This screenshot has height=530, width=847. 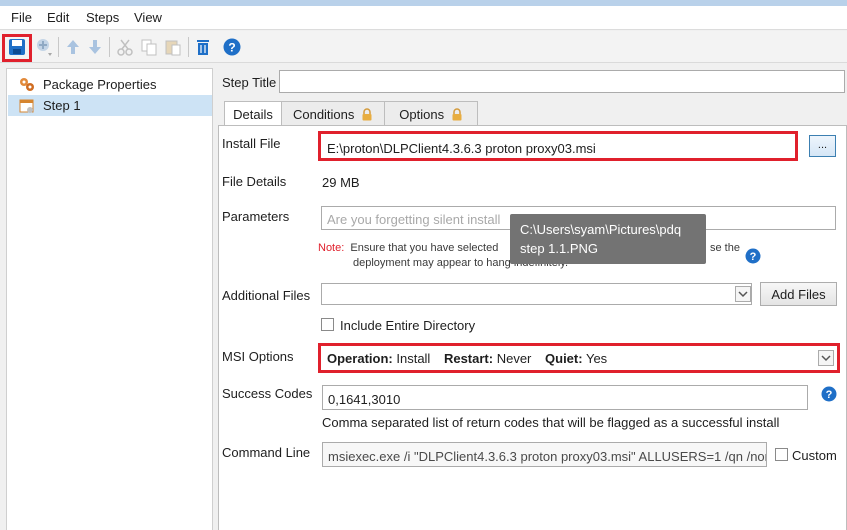 What do you see at coordinates (781, 454) in the screenshot?
I see `custom-checkbox` at bounding box center [781, 454].